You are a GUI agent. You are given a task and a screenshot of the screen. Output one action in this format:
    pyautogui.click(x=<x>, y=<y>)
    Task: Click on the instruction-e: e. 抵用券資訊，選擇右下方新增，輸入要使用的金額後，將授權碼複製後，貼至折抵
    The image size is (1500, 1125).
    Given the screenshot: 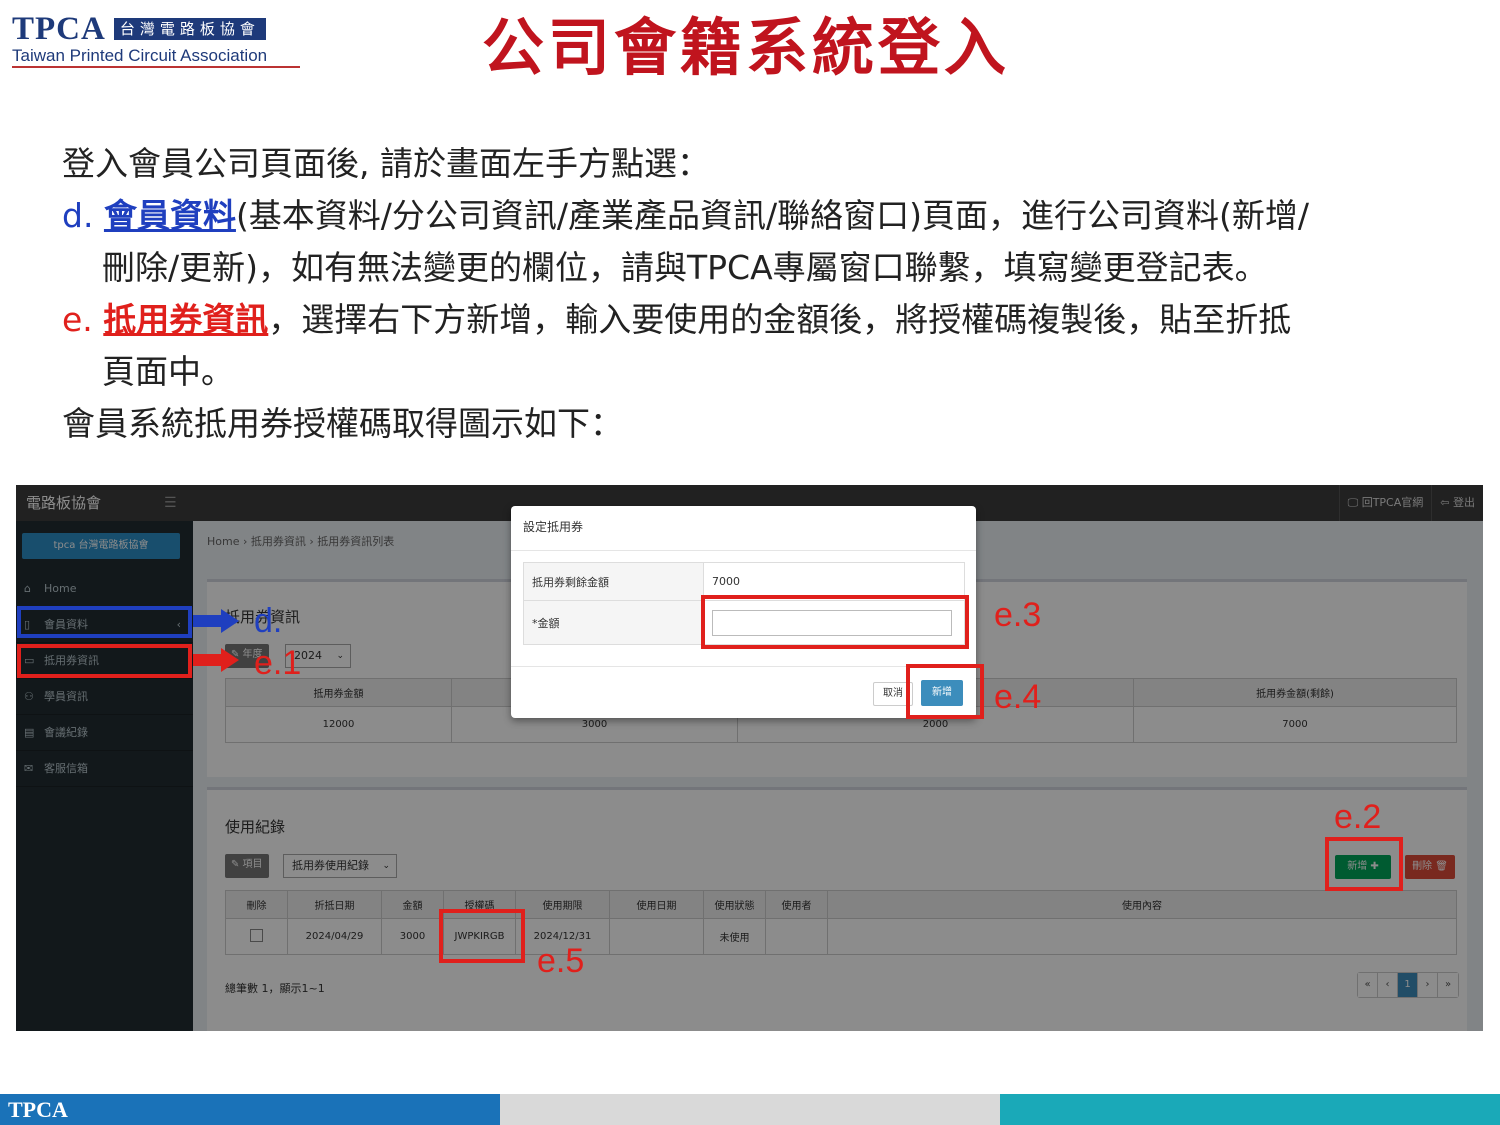 What is the action you would take?
    pyautogui.click(x=676, y=320)
    